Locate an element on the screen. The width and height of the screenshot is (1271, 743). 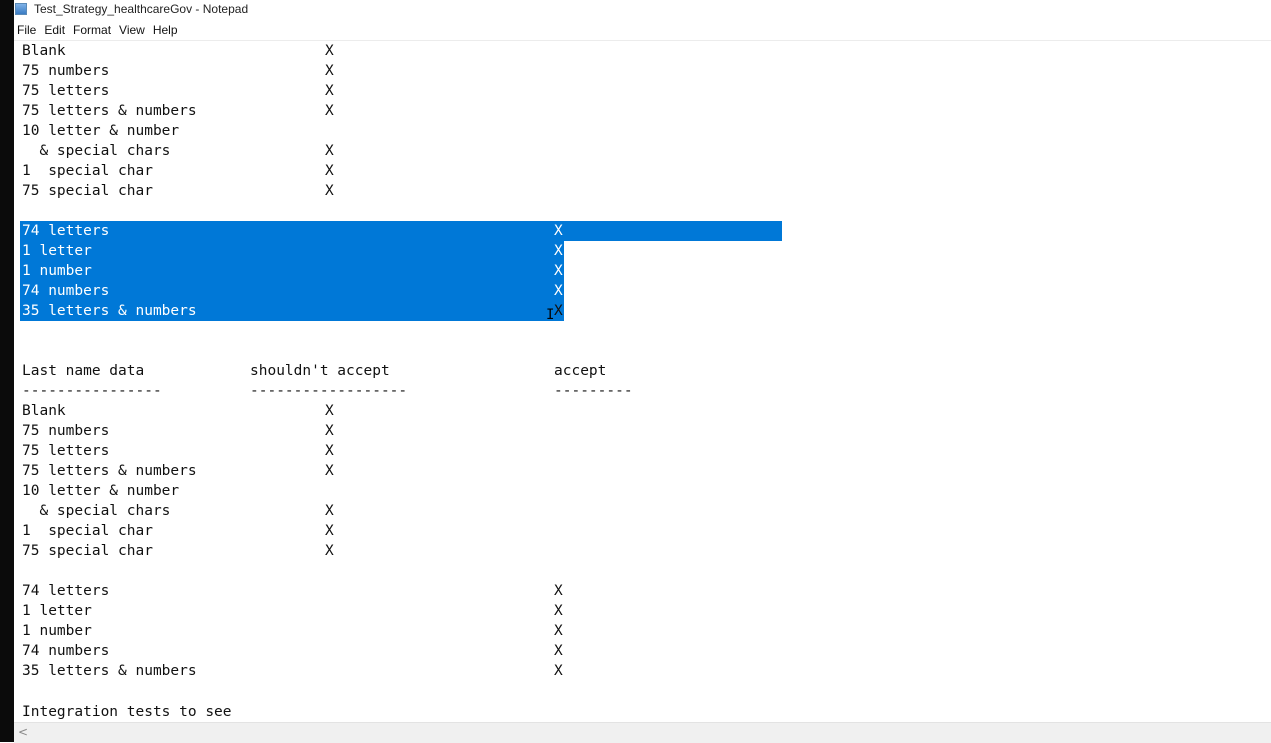
menu-edit: Edit is located at coordinates (54, 30).